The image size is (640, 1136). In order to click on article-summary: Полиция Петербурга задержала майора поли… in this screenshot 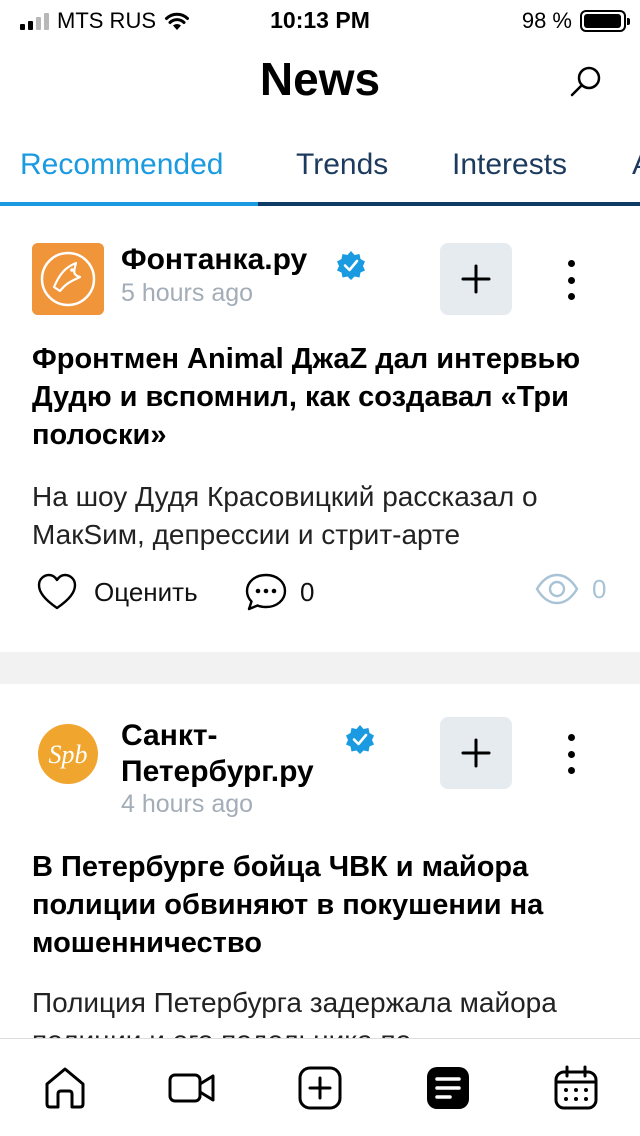, I will do `click(327, 1014)`.